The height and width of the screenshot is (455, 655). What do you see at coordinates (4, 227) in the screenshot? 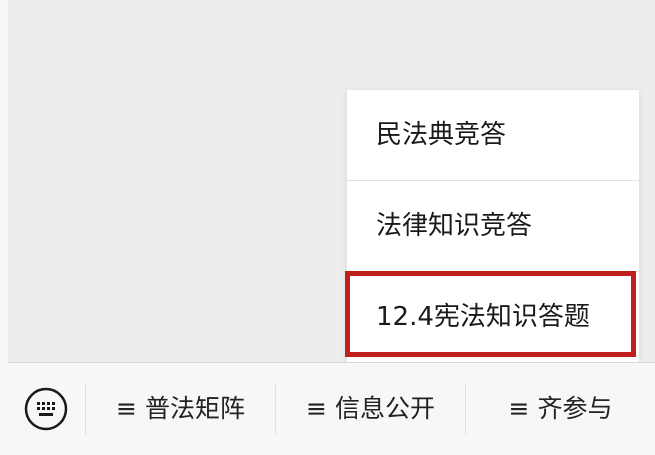
I see `page-edge` at bounding box center [4, 227].